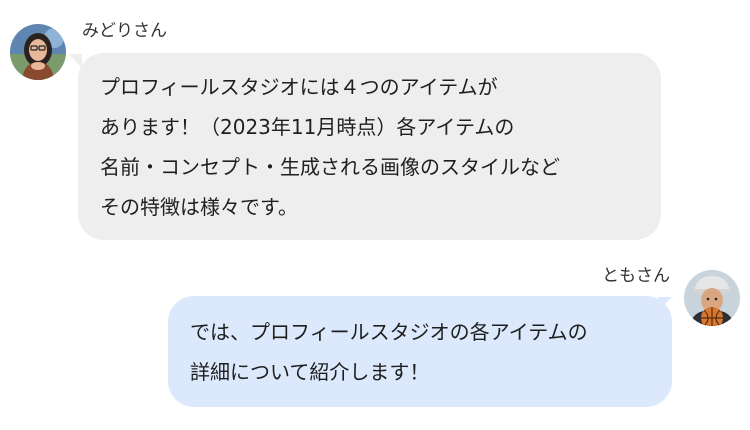  Describe the element at coordinates (199, 207) in the screenshot. I see `message-line: その特徴は様々です。` at that location.